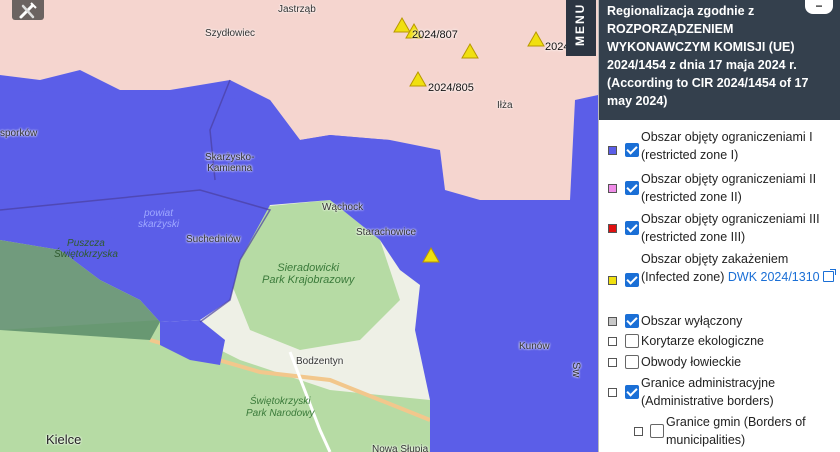 Image resolution: width=840 pixels, height=452 pixels. Describe the element at coordinates (343, 207) in the screenshot. I see `place-label: Wąchock` at that location.